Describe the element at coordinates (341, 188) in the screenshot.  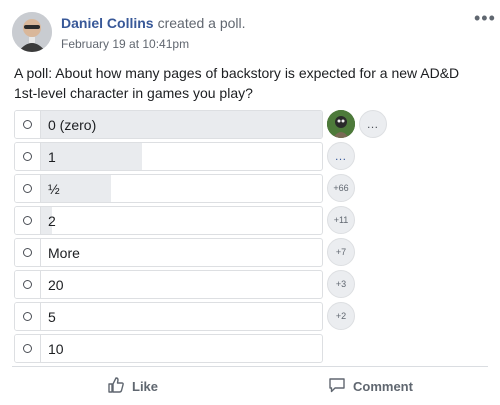
I see `voter-count-badge: +66` at that location.